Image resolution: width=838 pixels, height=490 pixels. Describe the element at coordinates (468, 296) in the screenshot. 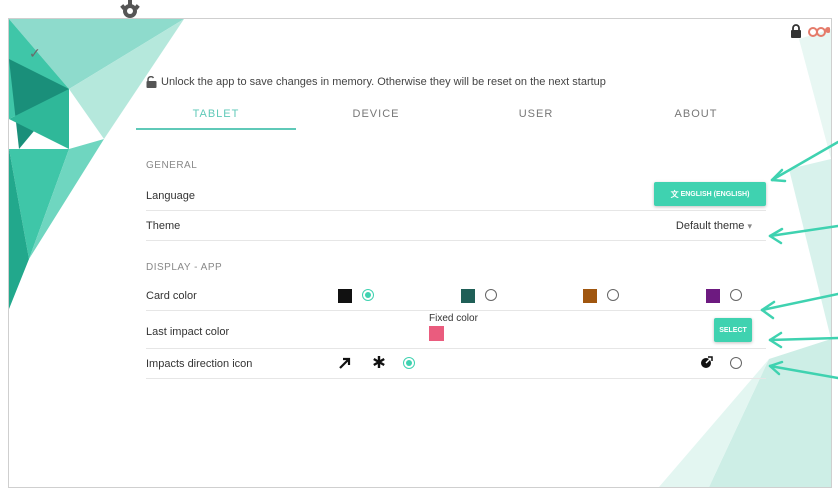

I see `card-color-swatch-teal` at that location.